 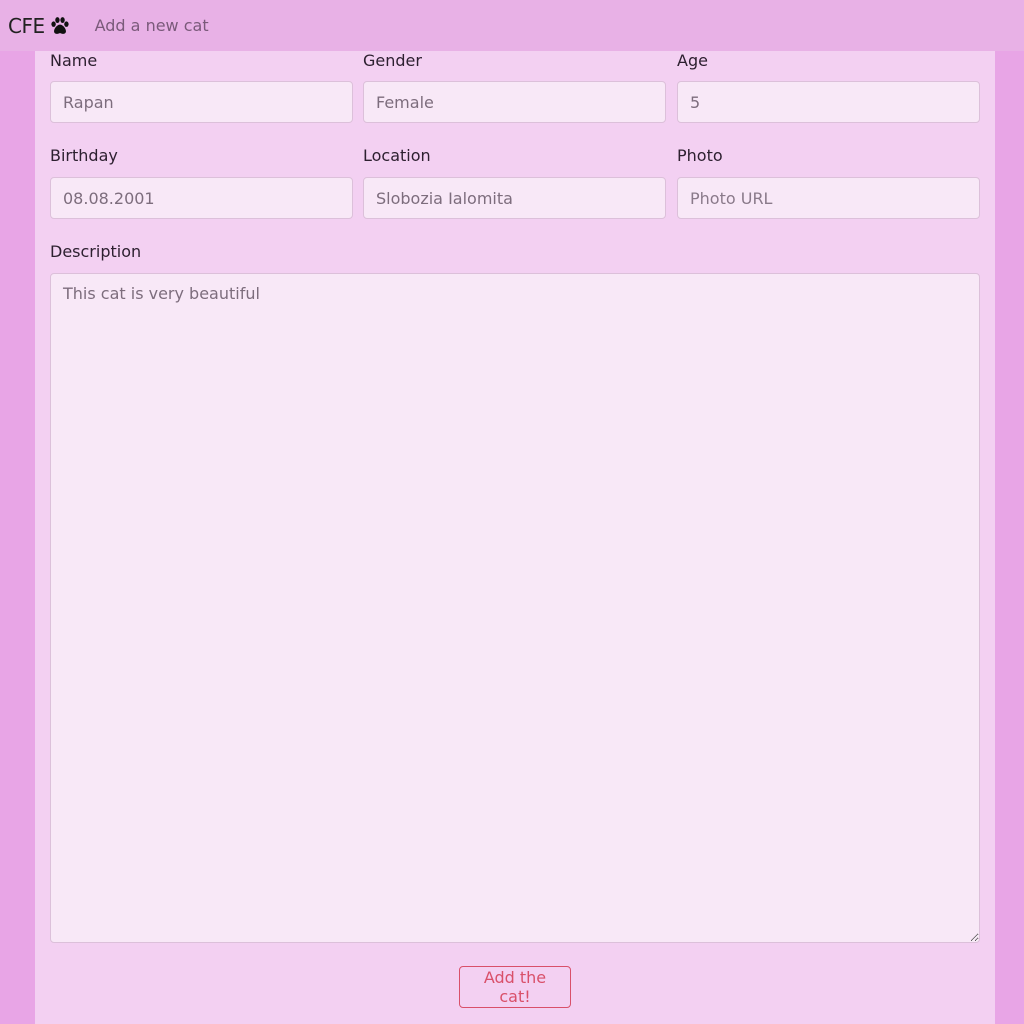 What do you see at coordinates (84, 155) in the screenshot?
I see `birthday-label: Birthday` at bounding box center [84, 155].